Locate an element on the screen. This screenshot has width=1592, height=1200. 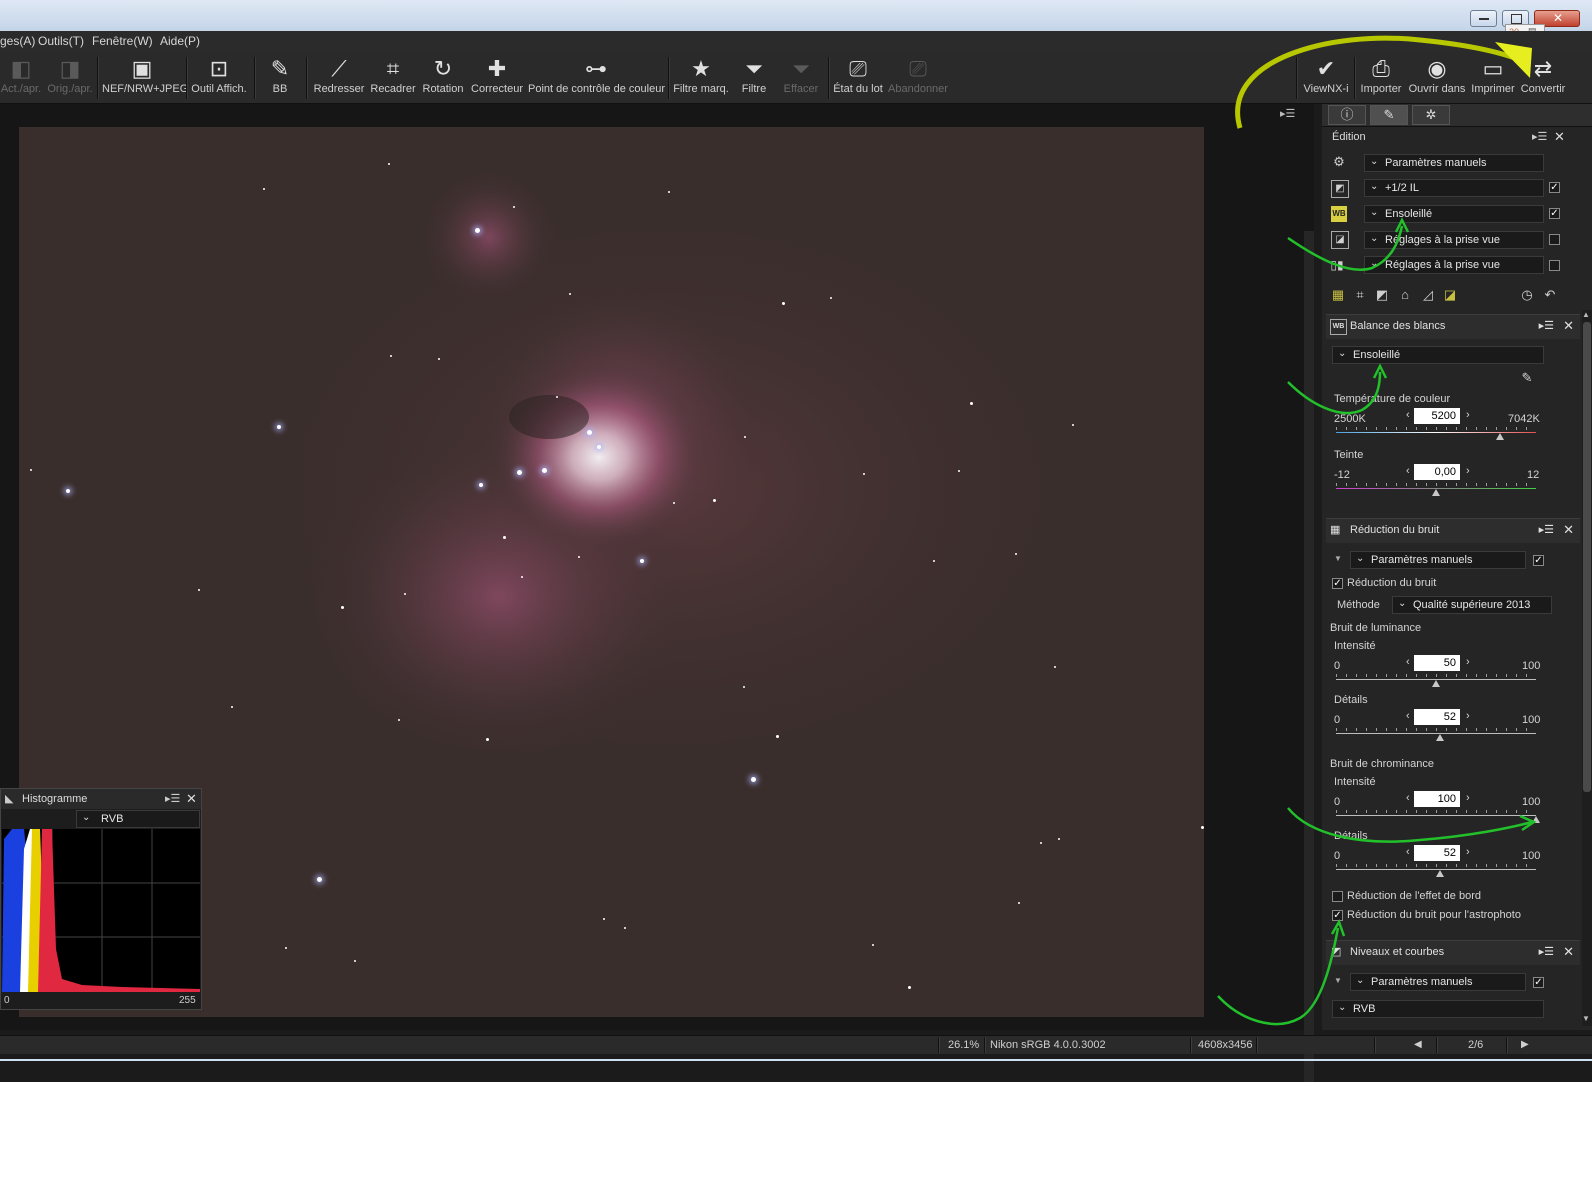
chrominance-intensity-decrement-icon: ‹ is located at coordinates (1408, 798).